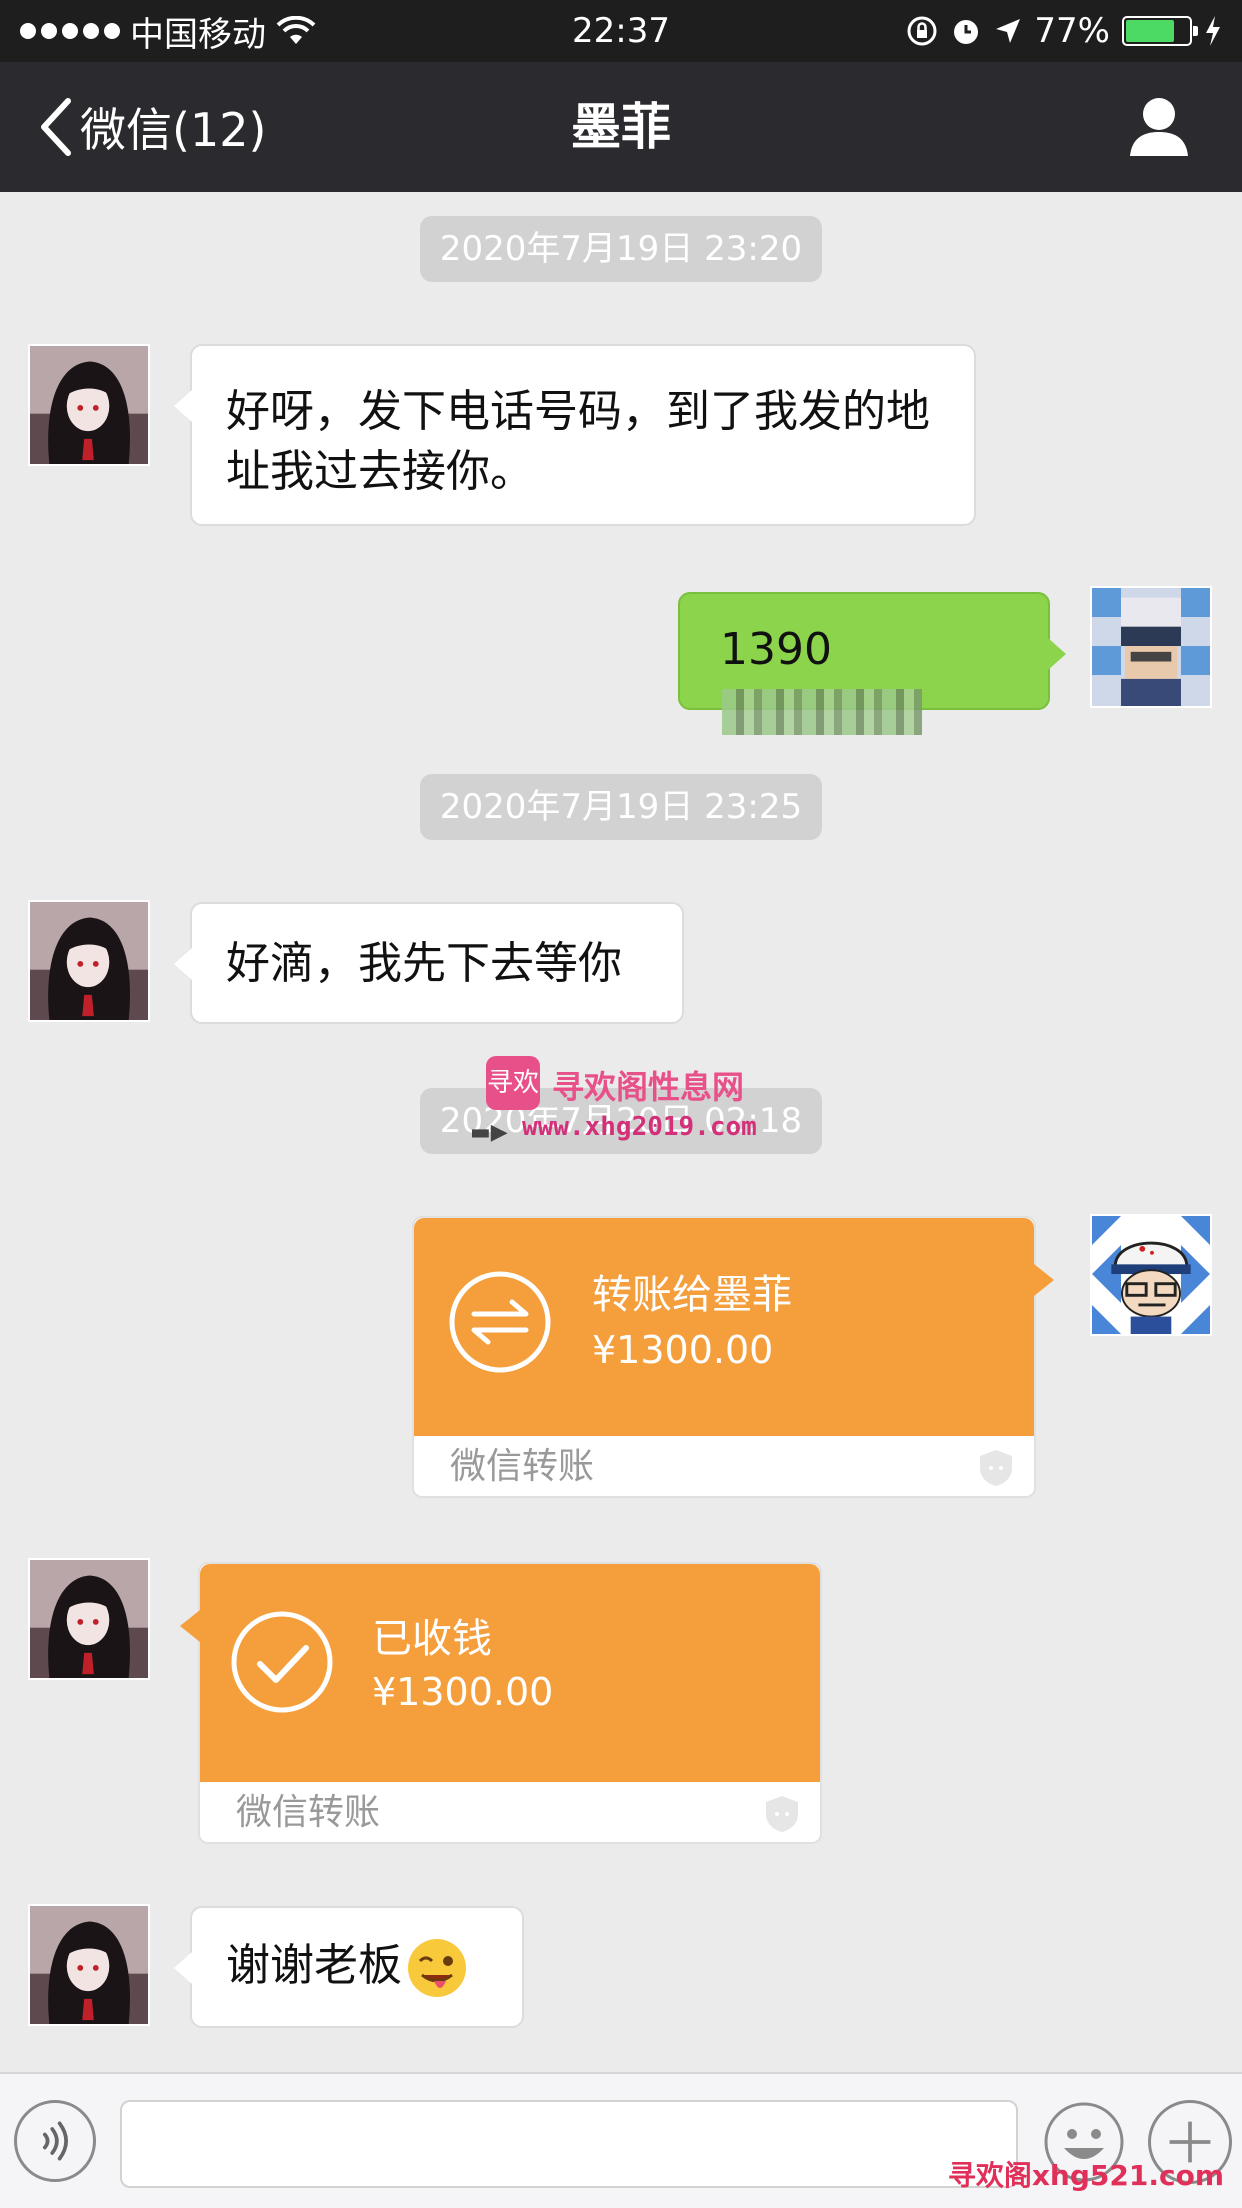 Image resolution: width=1242 pixels, height=2208 pixels. Describe the element at coordinates (1159, 127) in the screenshot. I see `person-icon` at that location.